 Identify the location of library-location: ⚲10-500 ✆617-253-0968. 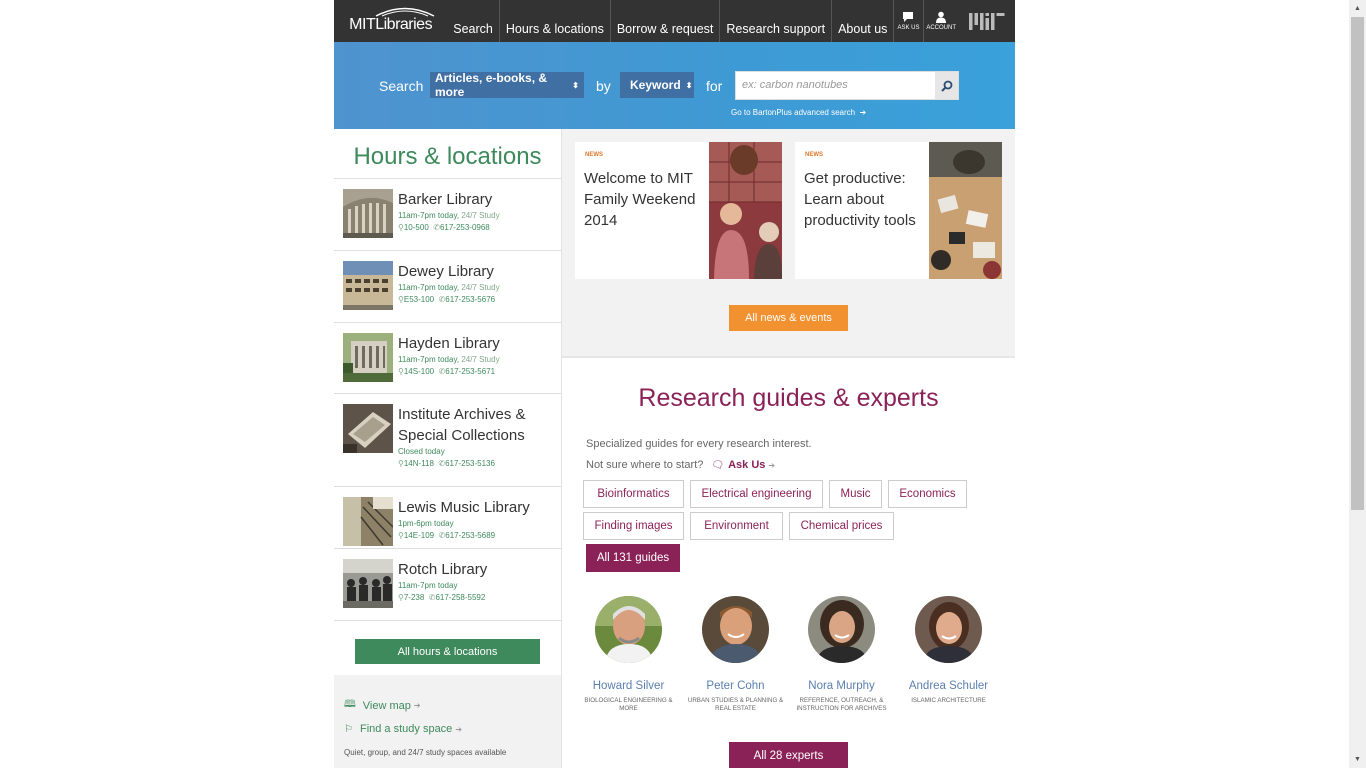
(444, 227).